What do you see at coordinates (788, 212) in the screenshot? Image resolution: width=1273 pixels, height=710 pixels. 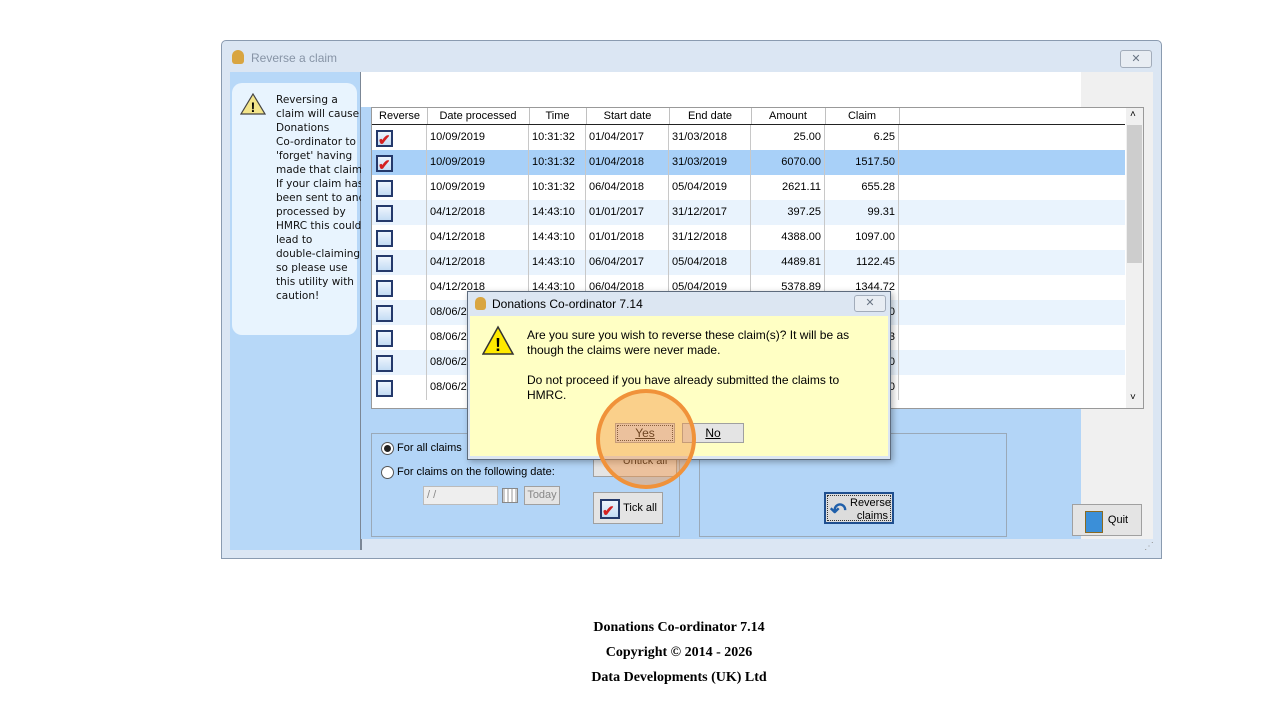 I see `amount-cell: 397.25` at bounding box center [788, 212].